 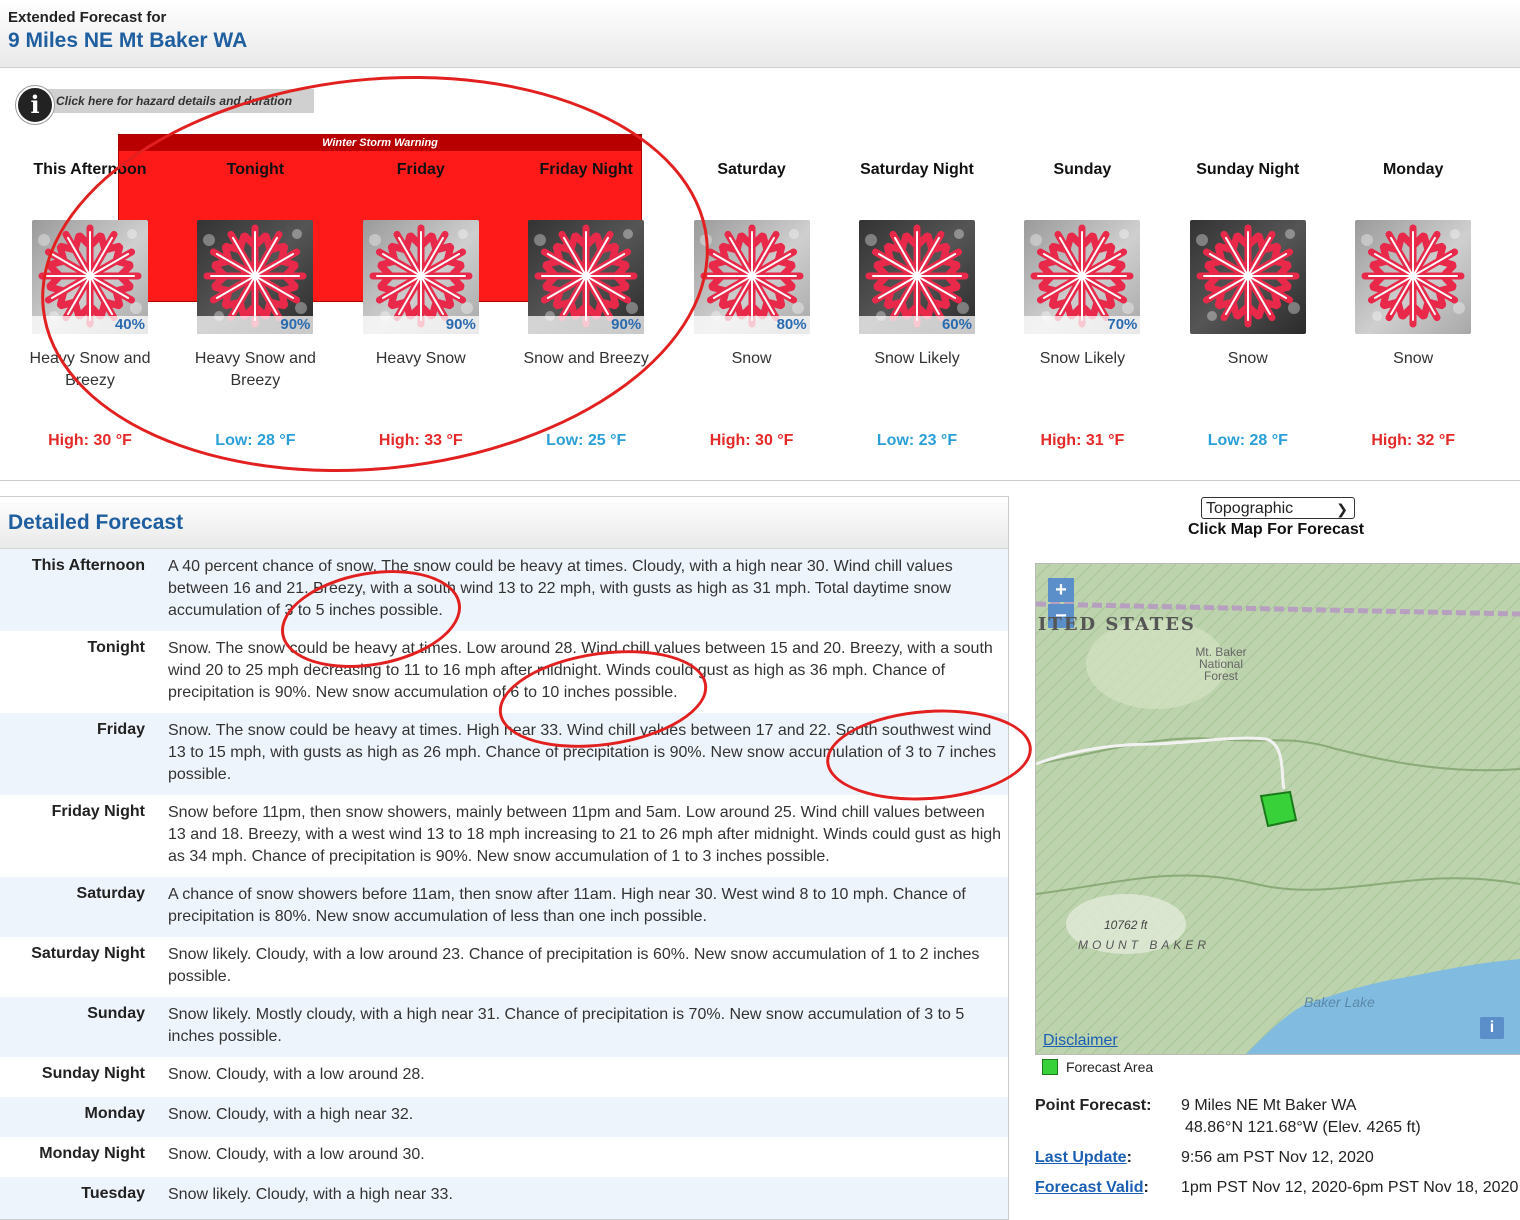 What do you see at coordinates (114, 1113) in the screenshot?
I see `detailed-period-label: Monday` at bounding box center [114, 1113].